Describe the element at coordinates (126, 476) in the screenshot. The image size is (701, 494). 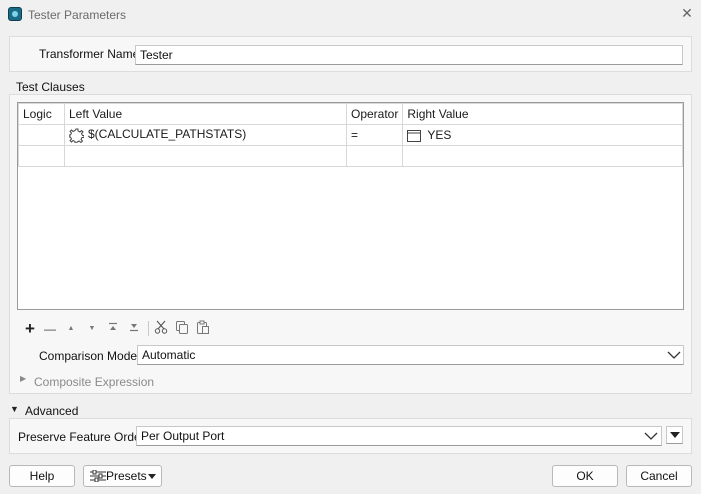
I see `presets-label: Presets` at that location.